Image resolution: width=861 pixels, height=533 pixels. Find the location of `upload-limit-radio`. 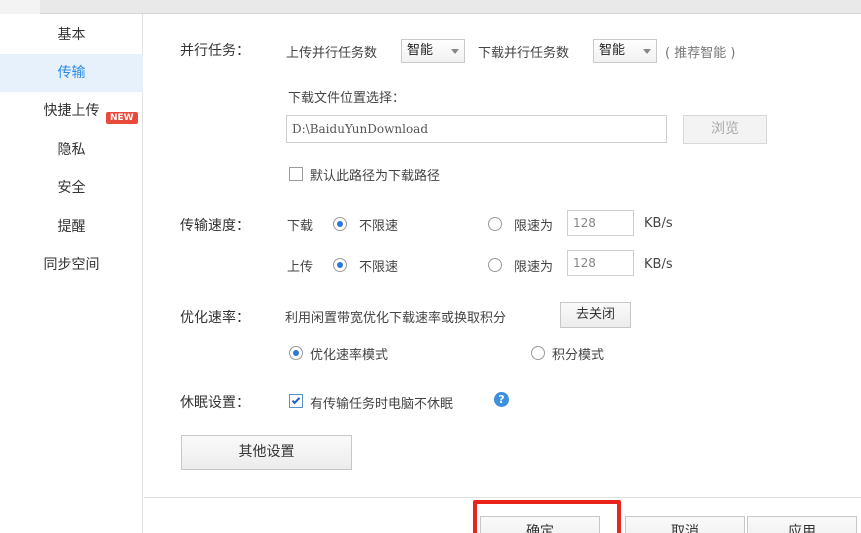

upload-limit-radio is located at coordinates (495, 265).